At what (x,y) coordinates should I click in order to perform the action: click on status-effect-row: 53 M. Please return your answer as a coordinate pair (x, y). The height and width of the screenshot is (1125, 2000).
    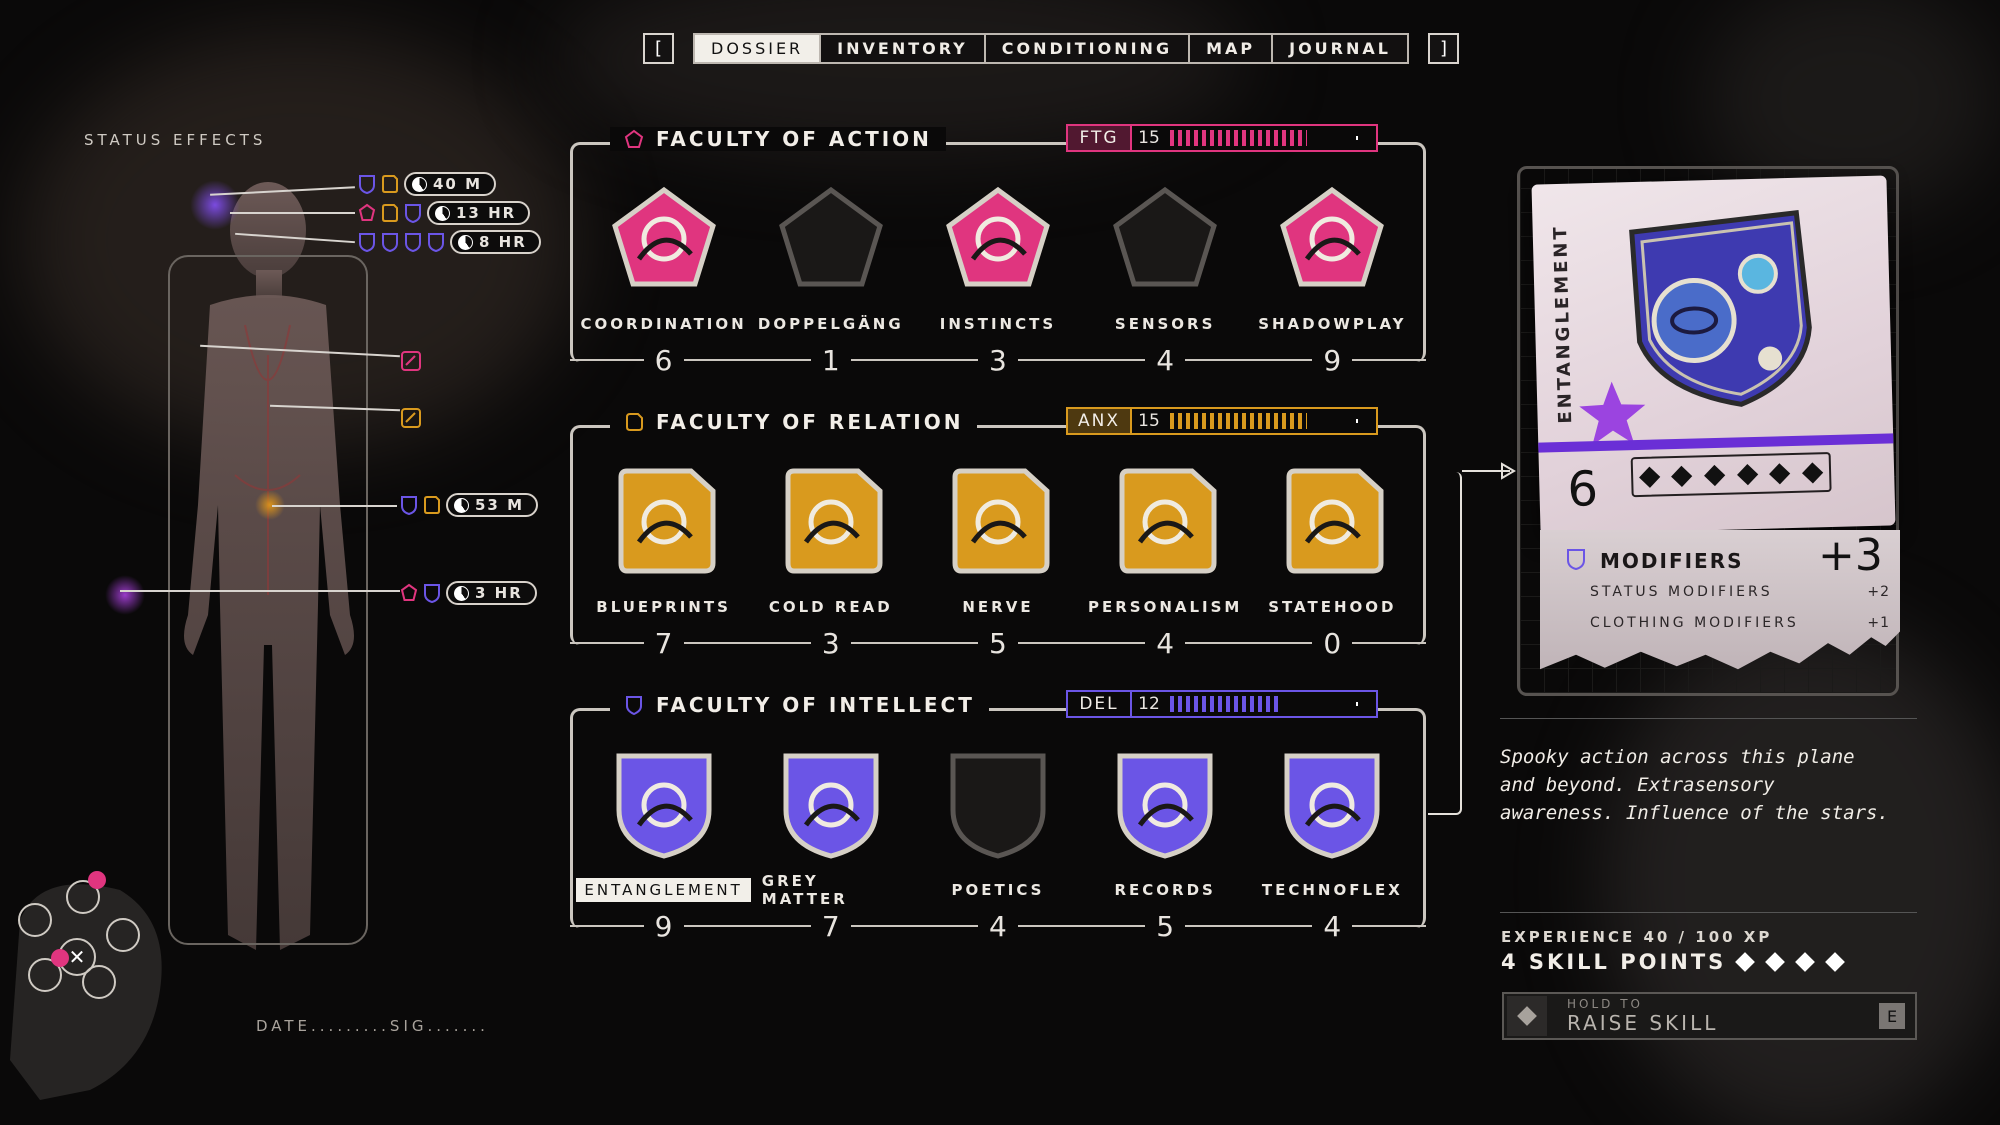
    Looking at the image, I should click on (469, 505).